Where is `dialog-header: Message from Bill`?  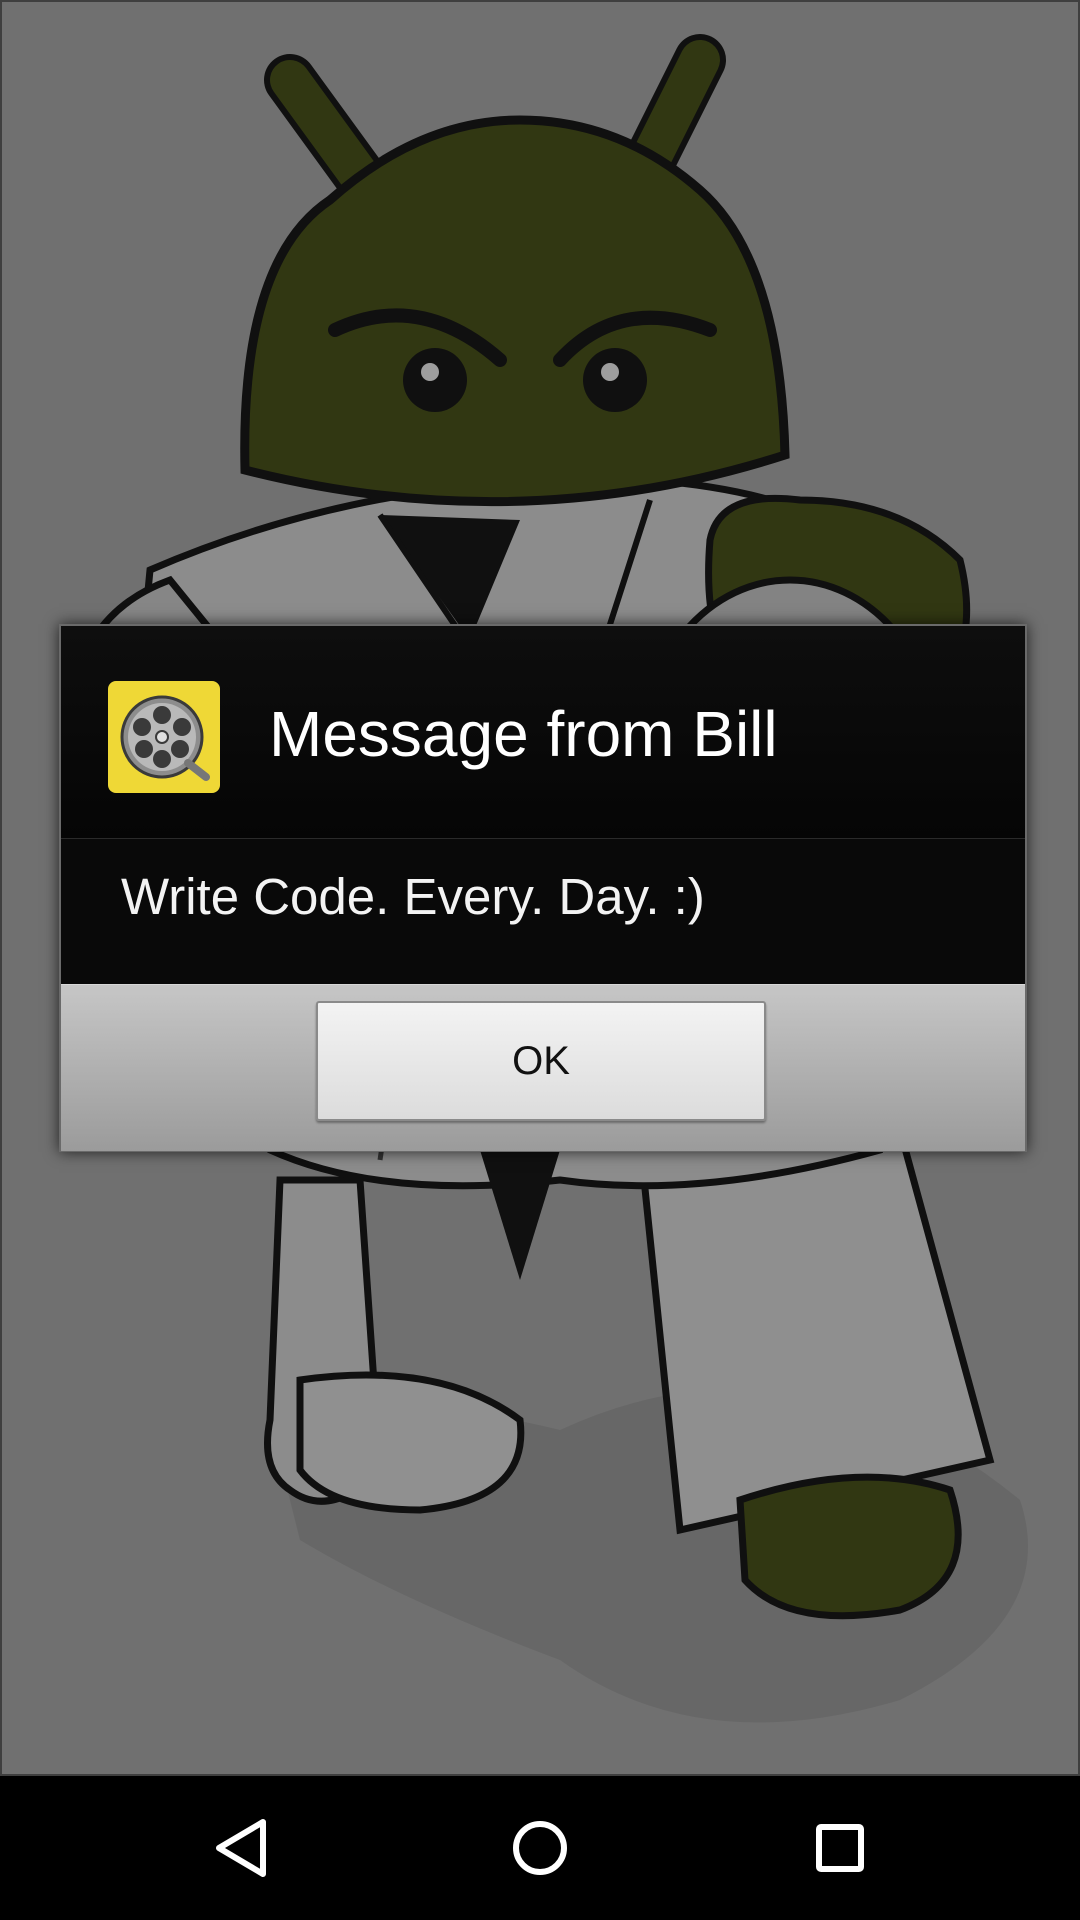
dialog-header: Message from Bill is located at coordinates (543, 732).